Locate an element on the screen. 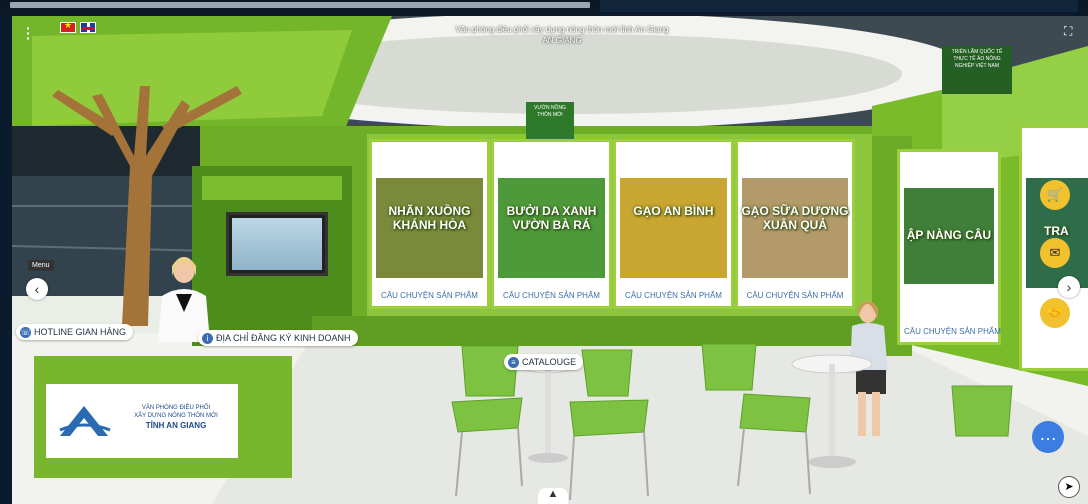  desk-line1: VĂN PHÒNG ĐIỀU PHỐI is located at coordinates (176, 408).